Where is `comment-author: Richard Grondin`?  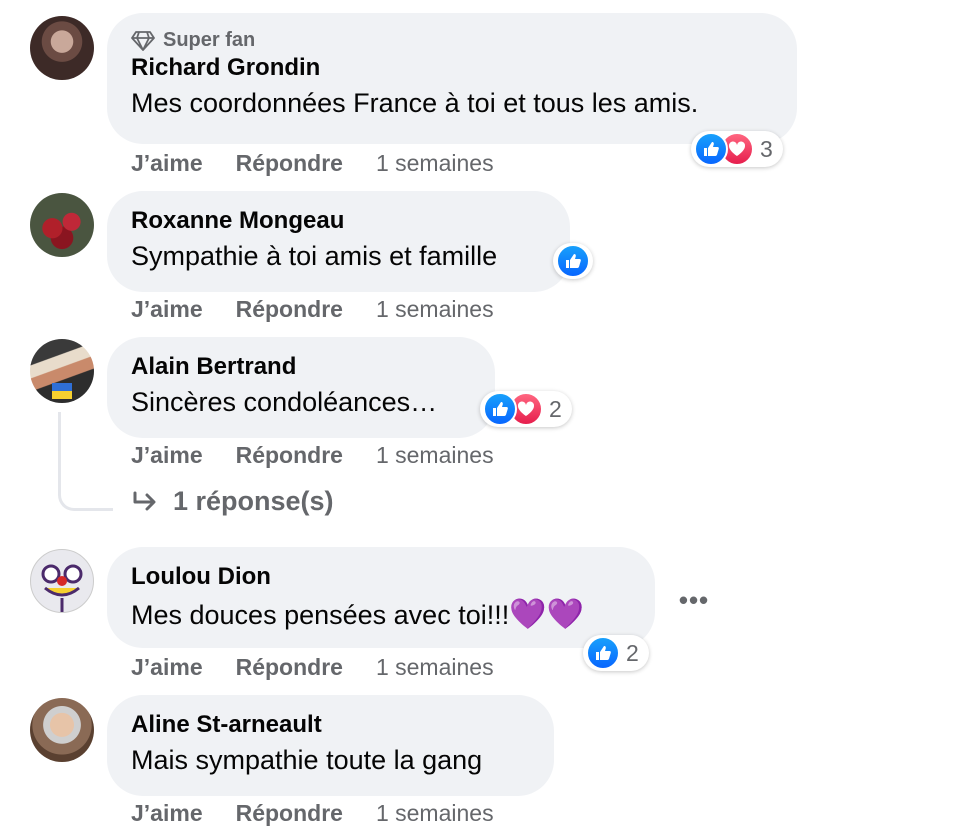 comment-author: Richard Grondin is located at coordinates (452, 68).